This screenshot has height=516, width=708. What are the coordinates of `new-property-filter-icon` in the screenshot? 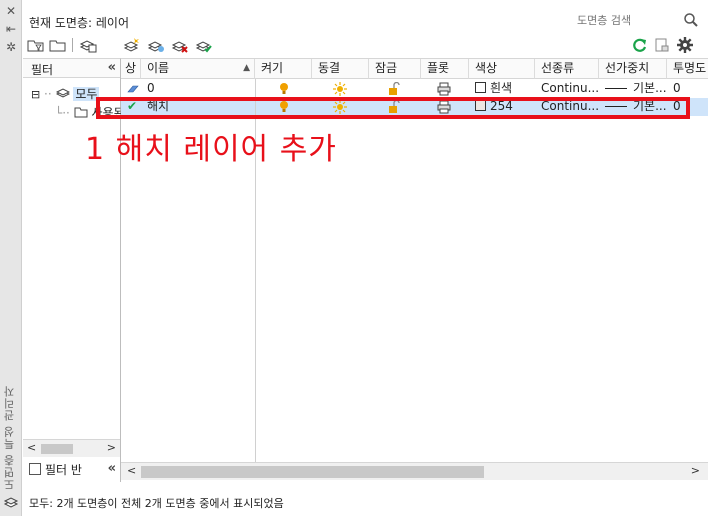 It's located at (36, 45).